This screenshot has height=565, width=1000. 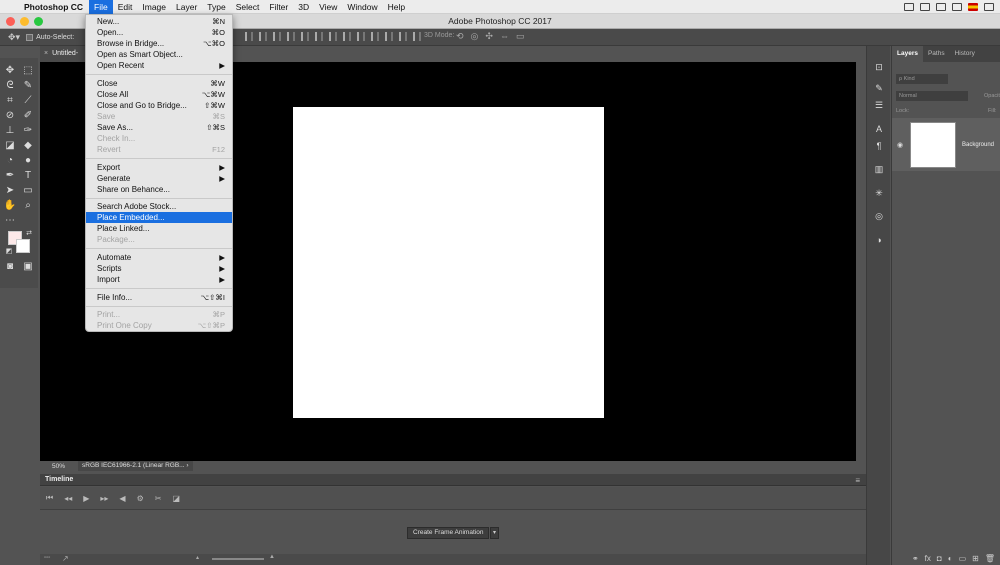 I want to click on distribute-top-icon, so click(x=333, y=36).